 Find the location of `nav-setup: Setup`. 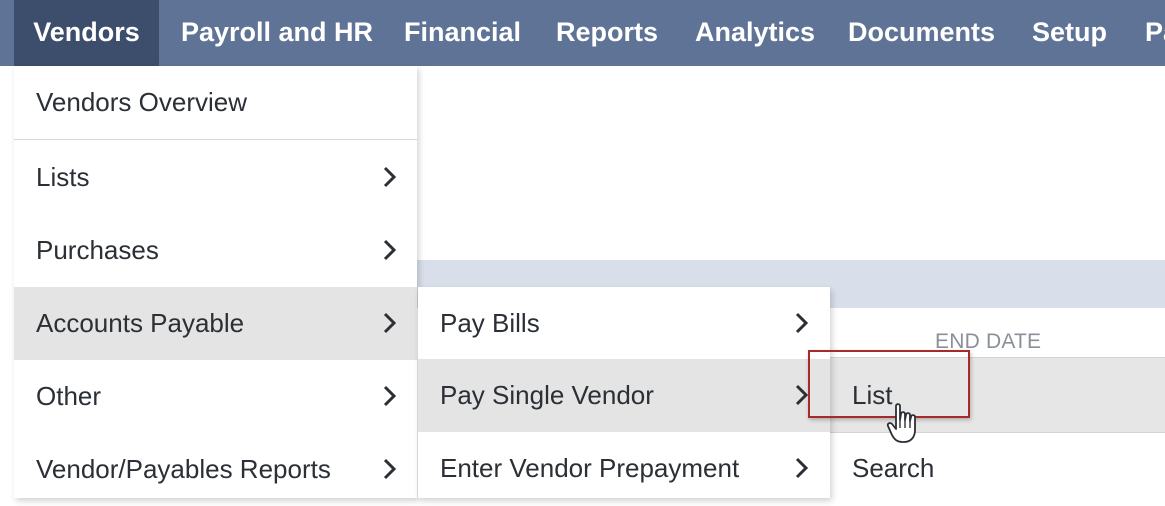

nav-setup: Setup is located at coordinates (1069, 33).